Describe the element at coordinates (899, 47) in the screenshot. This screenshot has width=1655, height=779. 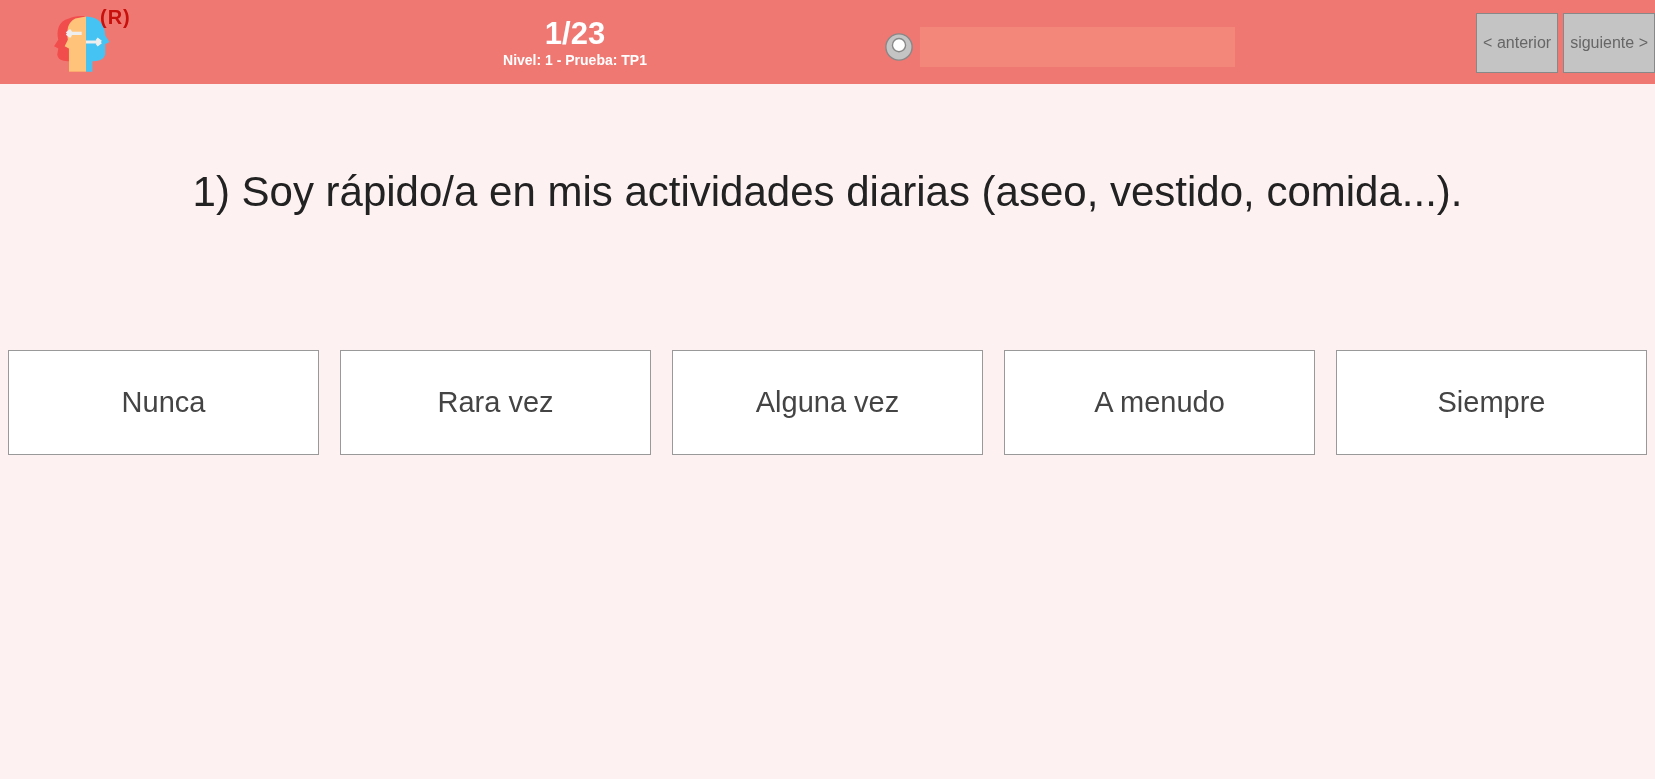
I see `user-avatar-icon` at that location.